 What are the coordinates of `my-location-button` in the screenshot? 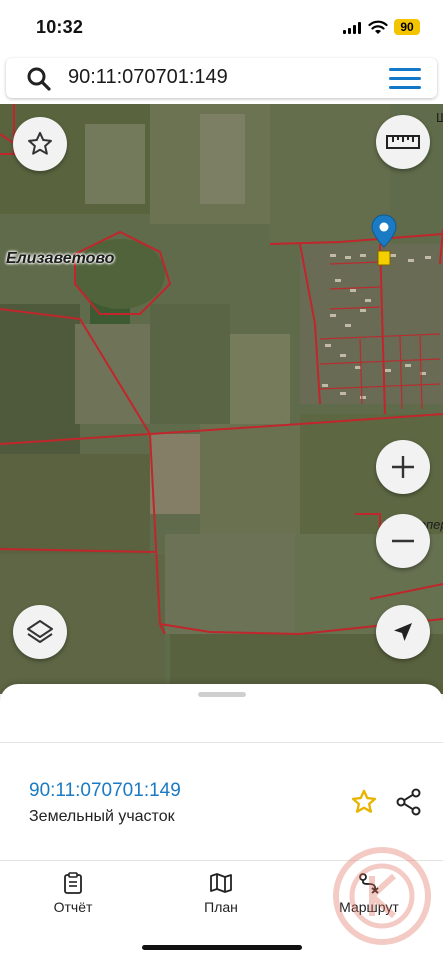 It's located at (403, 632).